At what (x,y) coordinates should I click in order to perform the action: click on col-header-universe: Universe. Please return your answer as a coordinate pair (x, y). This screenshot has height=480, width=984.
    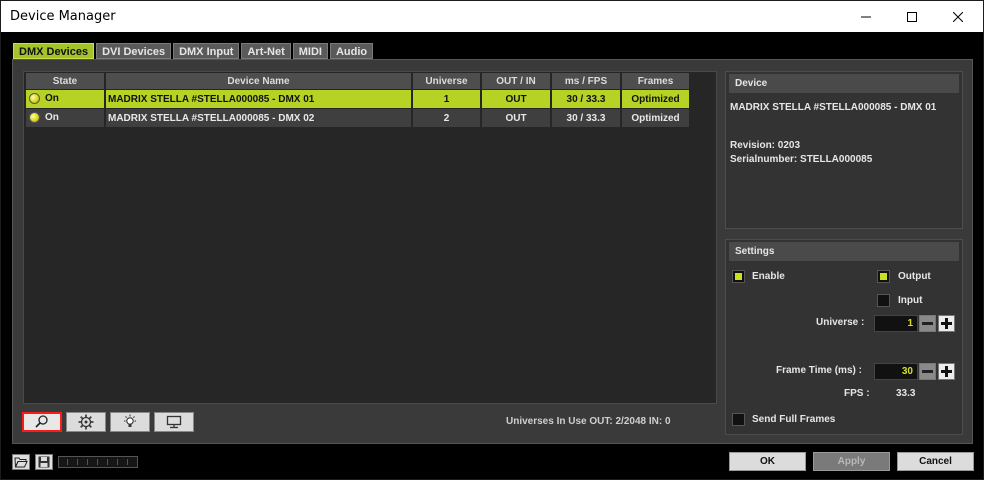
    Looking at the image, I should click on (446, 81).